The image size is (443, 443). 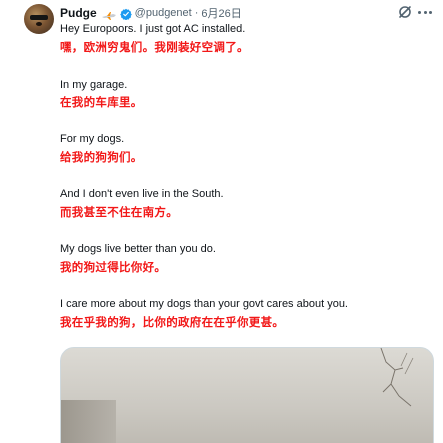 What do you see at coordinates (138, 249) in the screenshot?
I see `tweet-text-line: My dogs live better than you do.` at bounding box center [138, 249].